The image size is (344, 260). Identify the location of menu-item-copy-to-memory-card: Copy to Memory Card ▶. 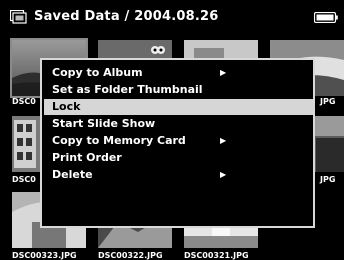
(178, 141).